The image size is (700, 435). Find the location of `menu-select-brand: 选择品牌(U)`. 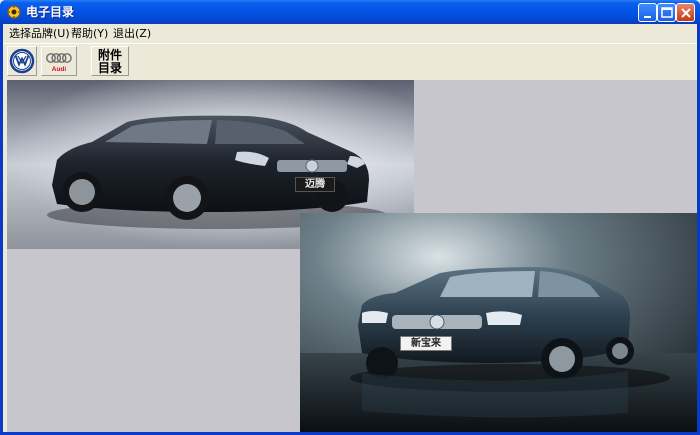

menu-select-brand: 选择品牌(U) is located at coordinates (39, 33).